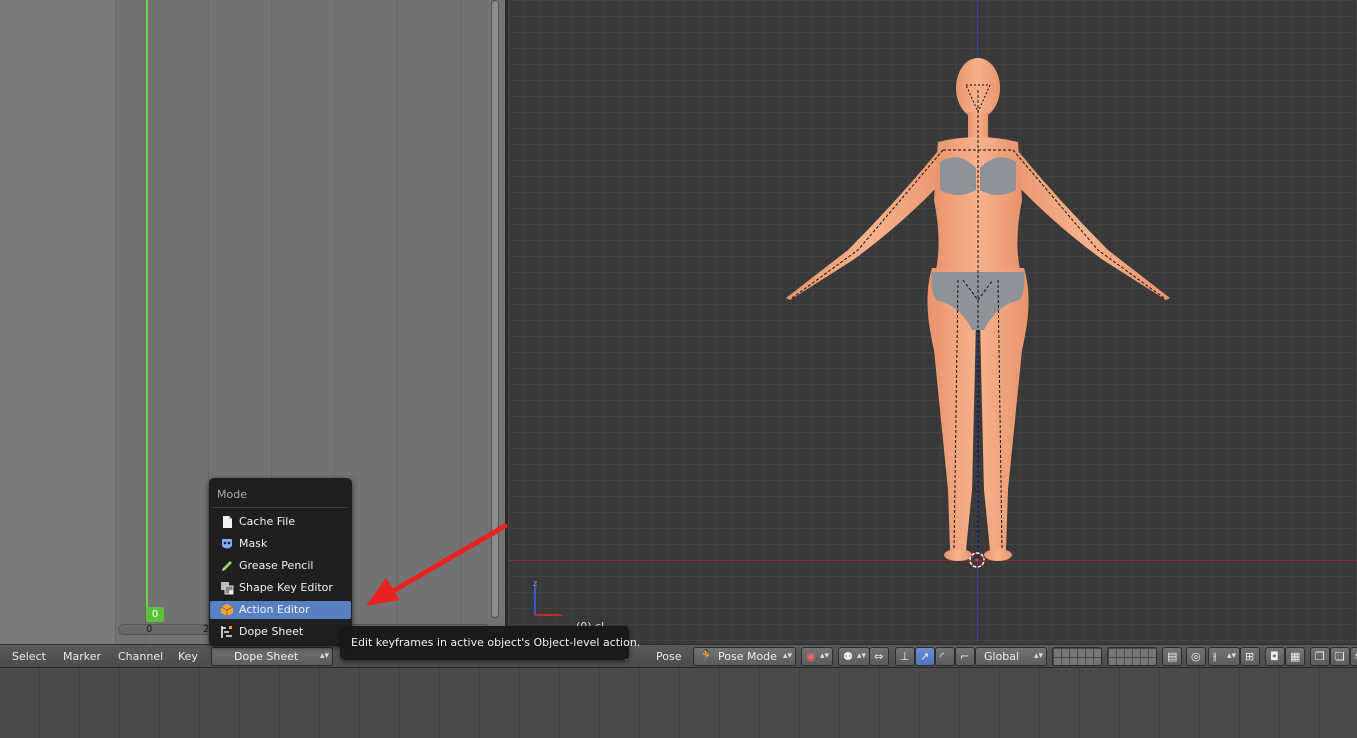 The image size is (1357, 738). I want to click on proportional-edit-button: ◎, so click(1196, 656).